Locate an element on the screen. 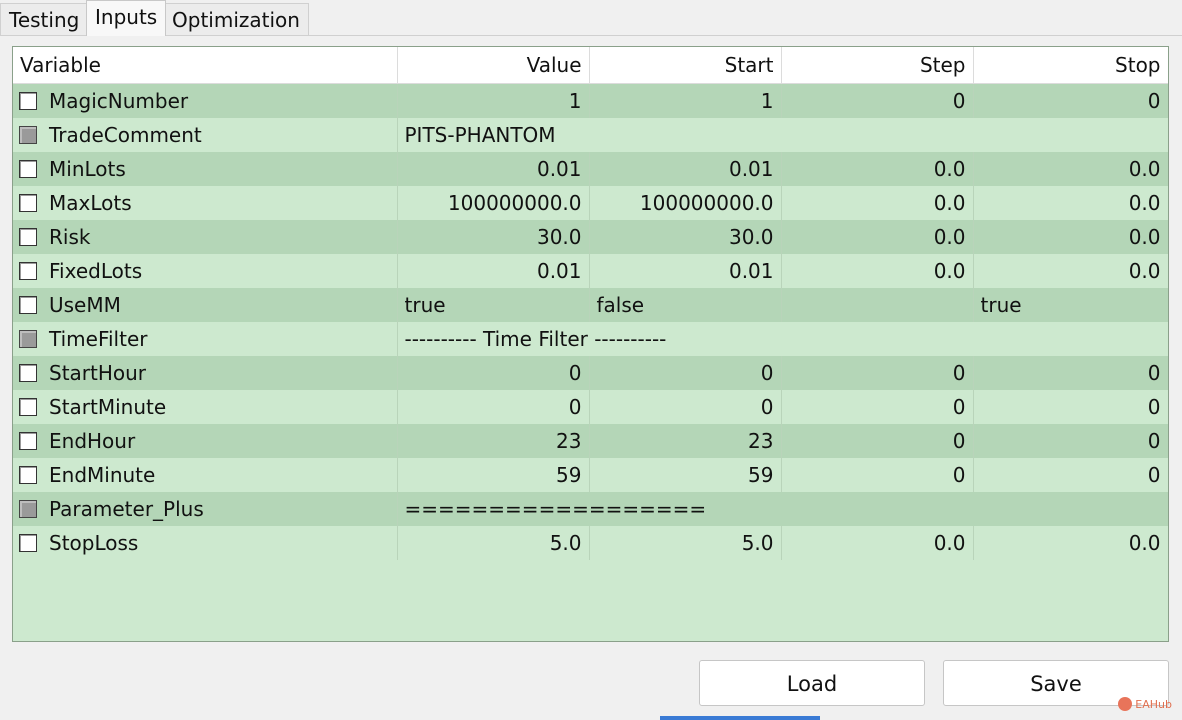 Image resolution: width=1182 pixels, height=720 pixels. table-row: StartHour 0 0 0 0 is located at coordinates (590, 372).